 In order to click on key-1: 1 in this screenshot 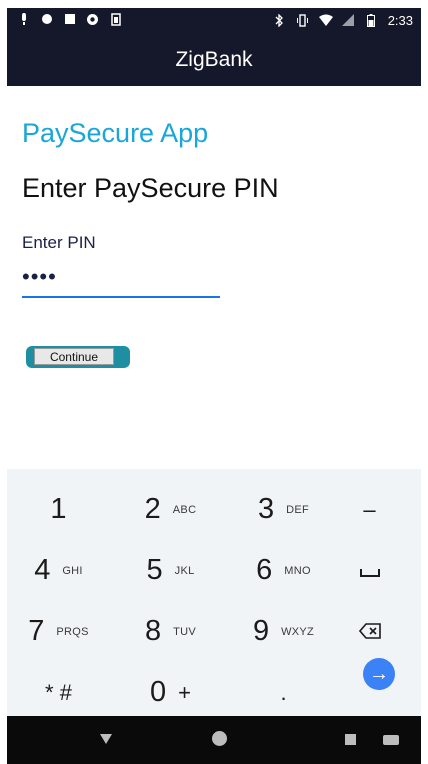, I will do `click(58, 509)`.